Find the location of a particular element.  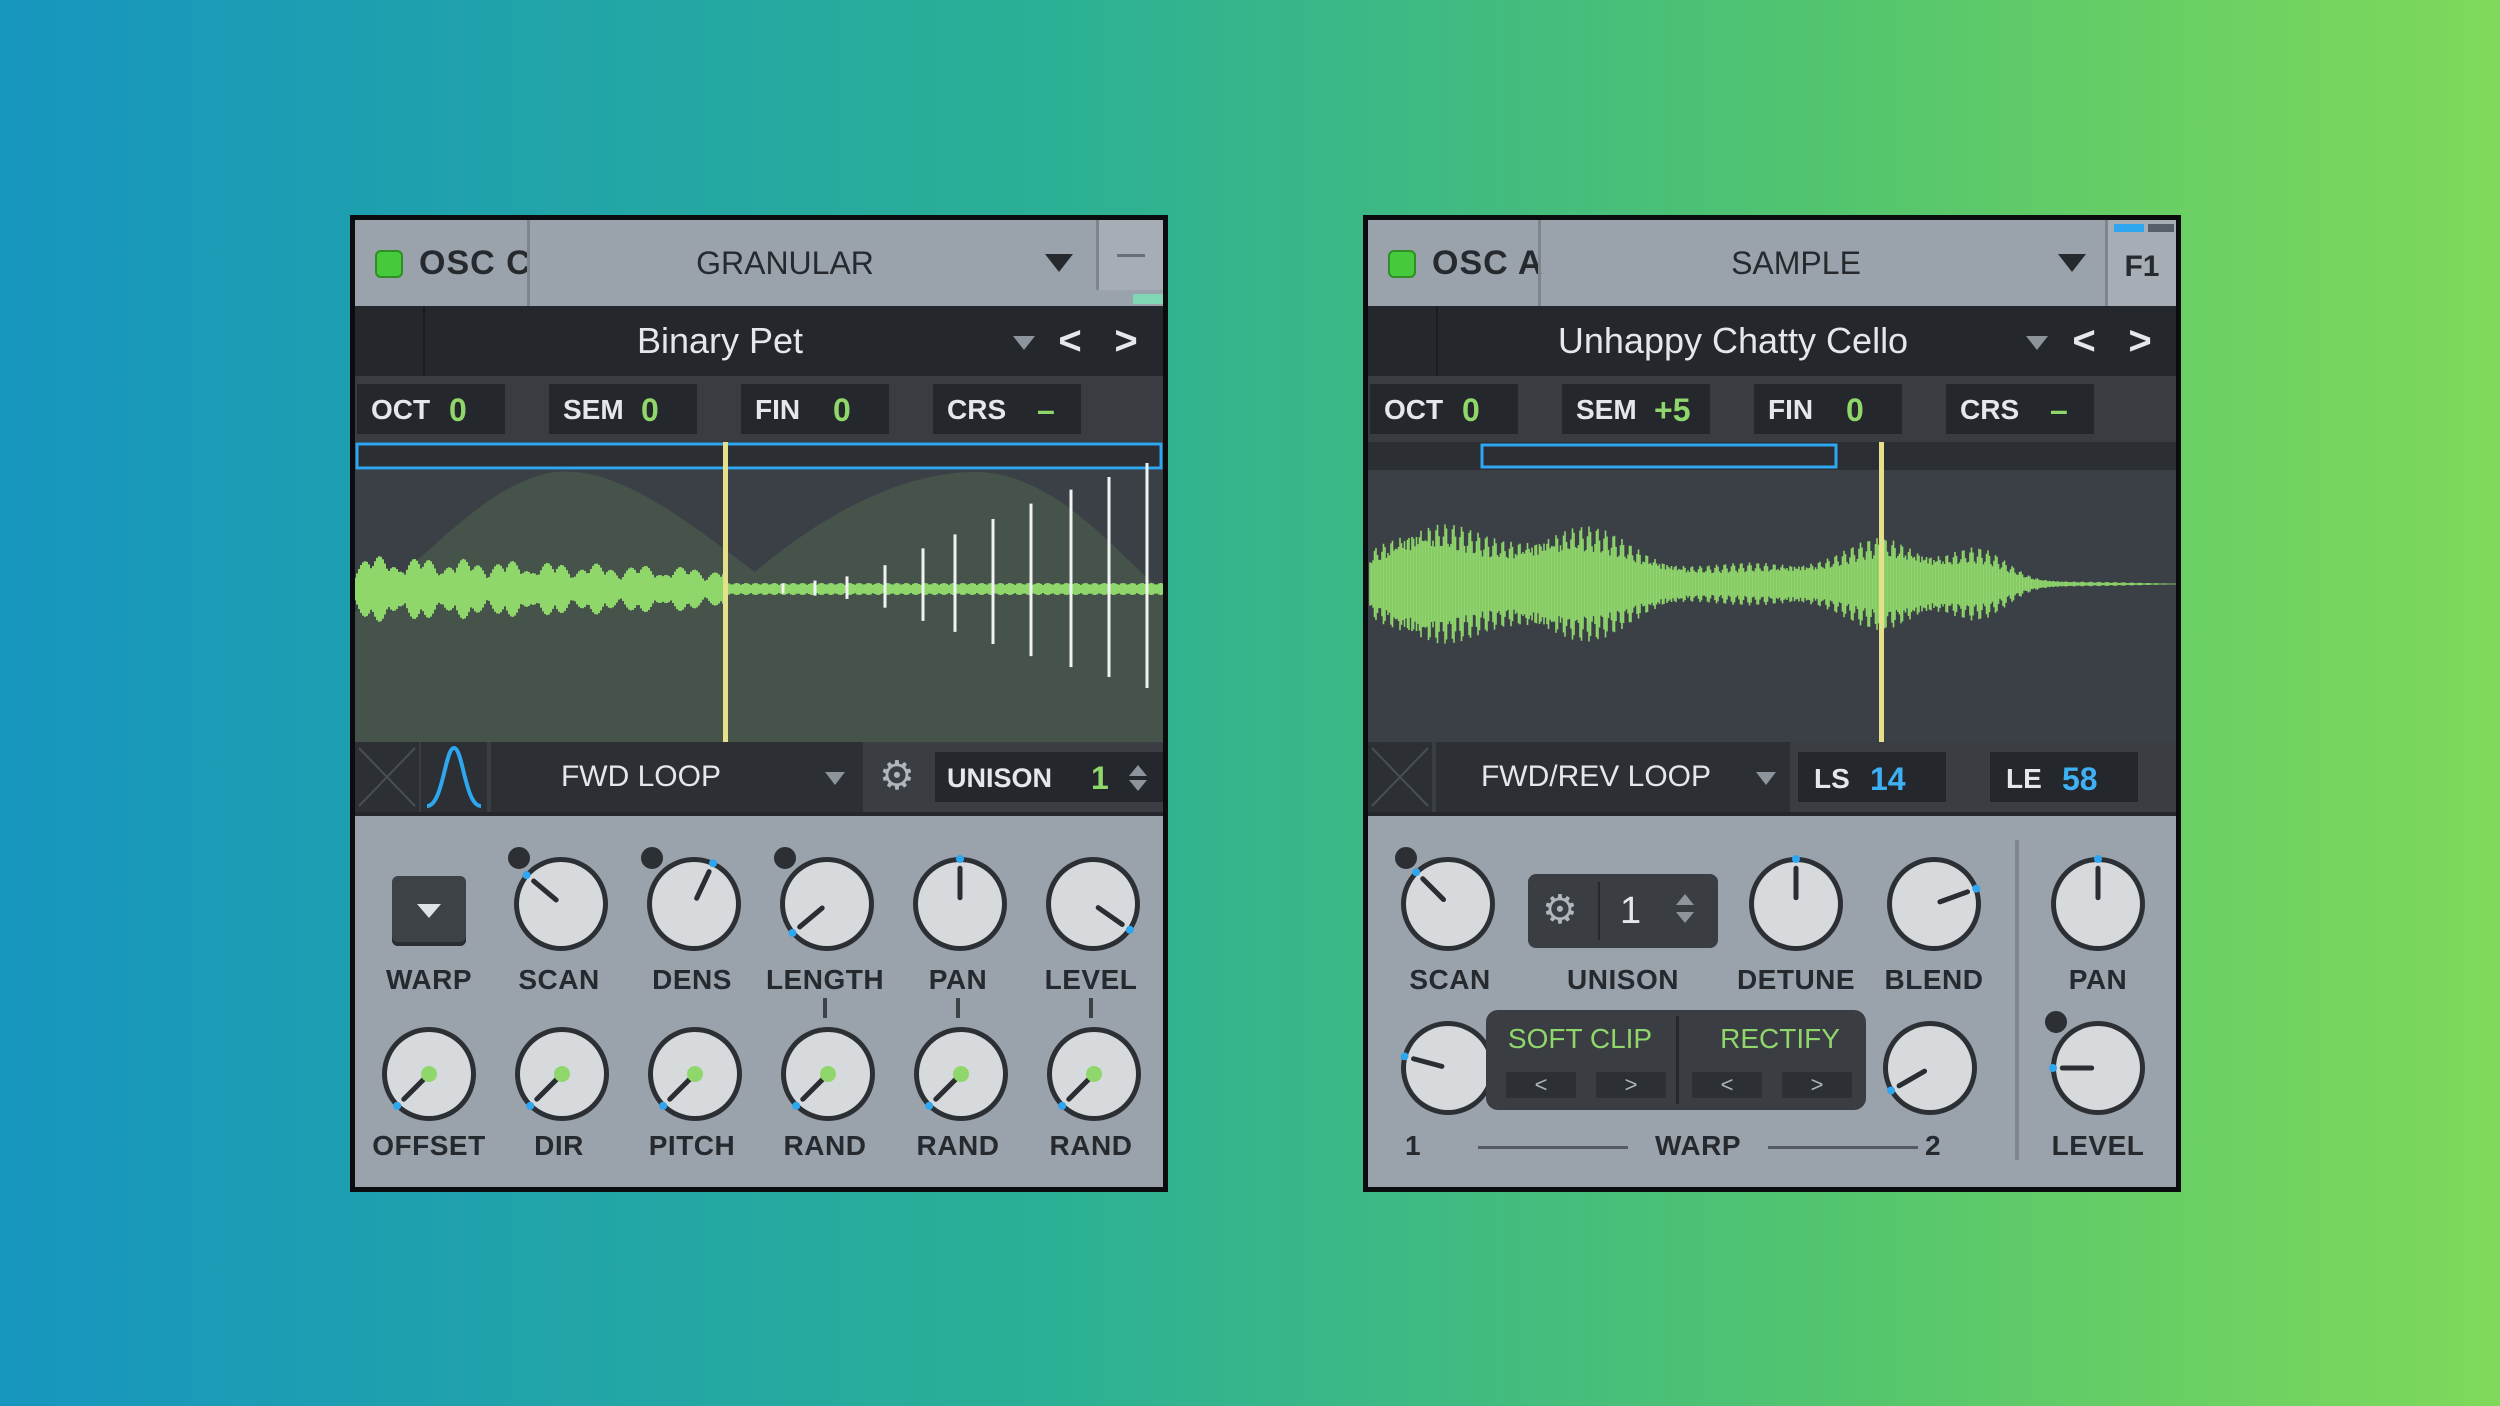

unison-stepper: ⚙ 1 is located at coordinates (1623, 911).